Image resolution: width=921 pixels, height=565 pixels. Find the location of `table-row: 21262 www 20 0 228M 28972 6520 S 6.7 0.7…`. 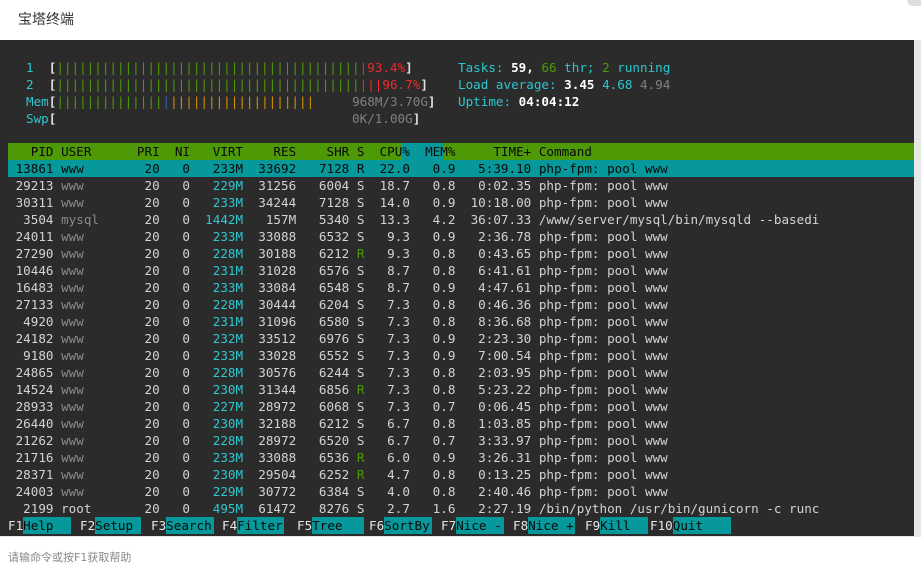

table-row: 21262 www 20 0 228M 28972 6520 S 6.7 0.7… is located at coordinates (338, 440).